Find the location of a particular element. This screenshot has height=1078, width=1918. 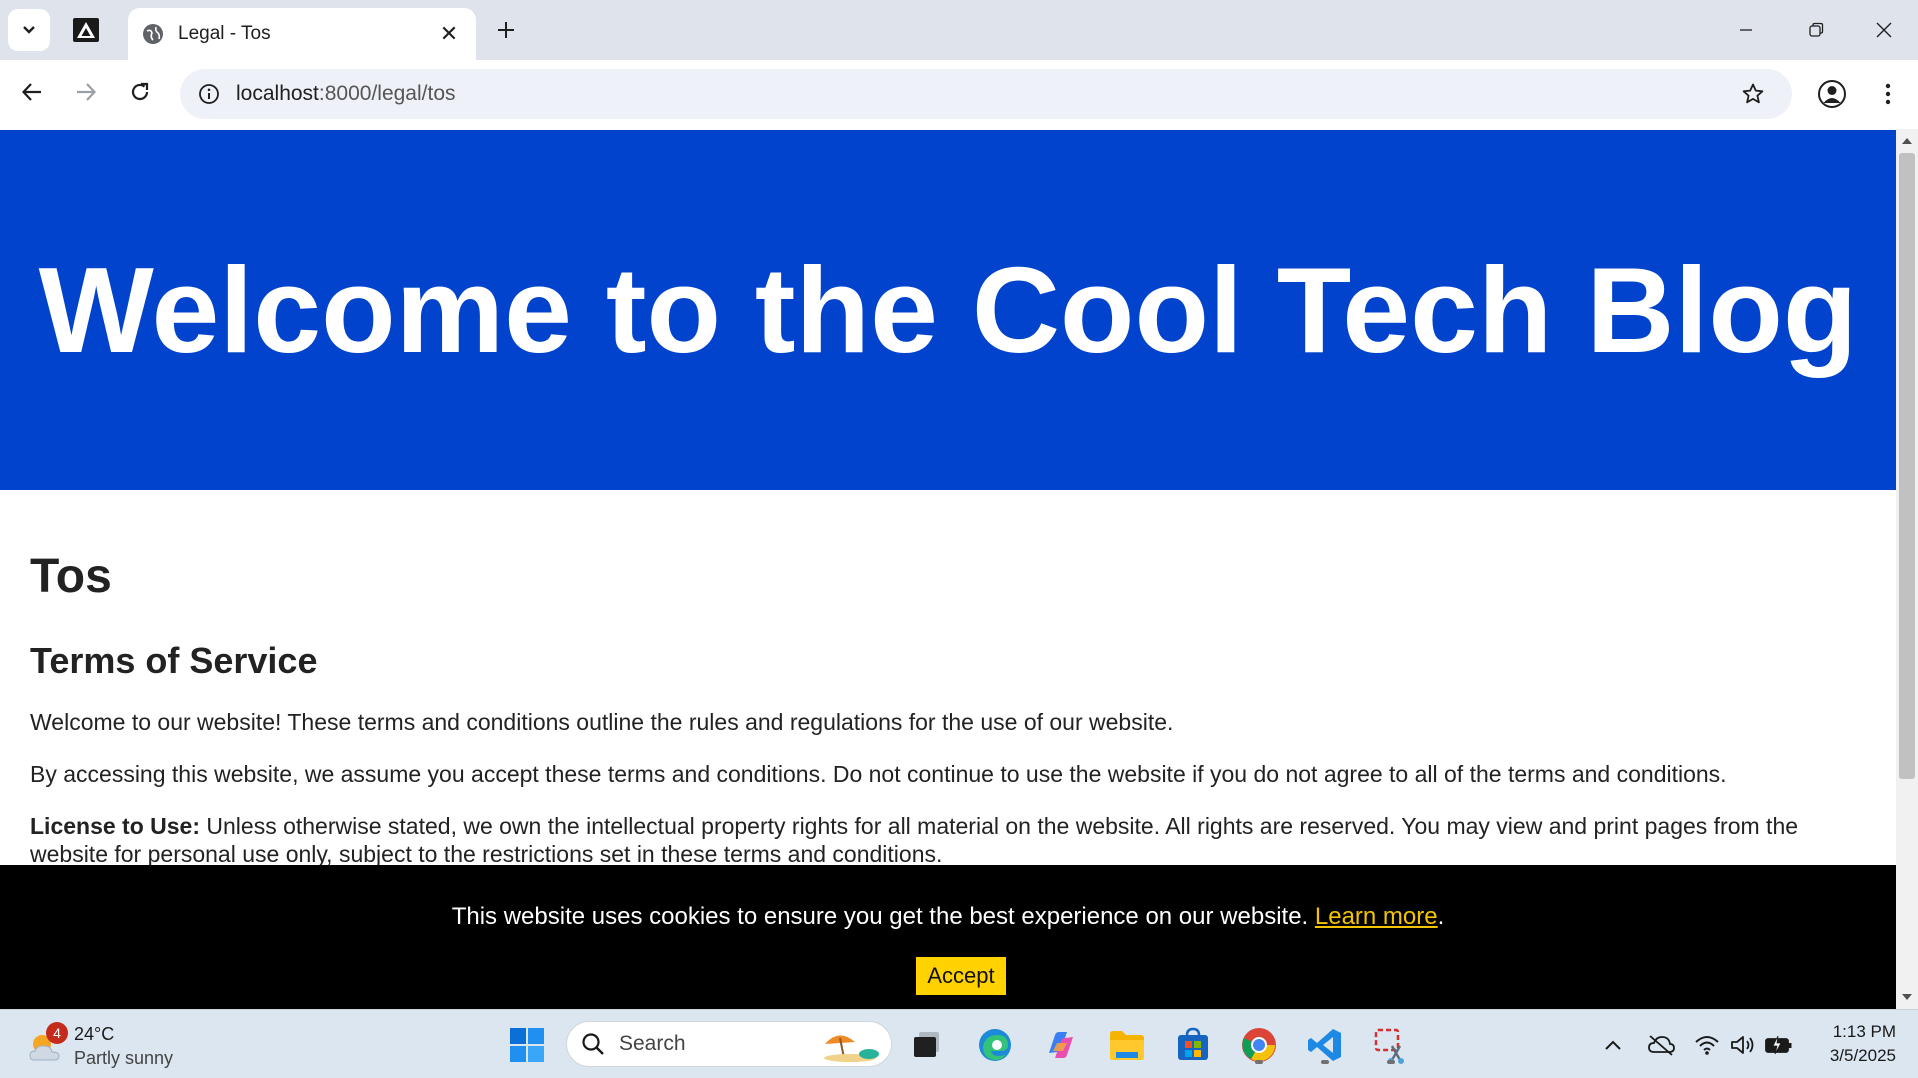

weather-temperature: 24°C is located at coordinates (94, 1034).